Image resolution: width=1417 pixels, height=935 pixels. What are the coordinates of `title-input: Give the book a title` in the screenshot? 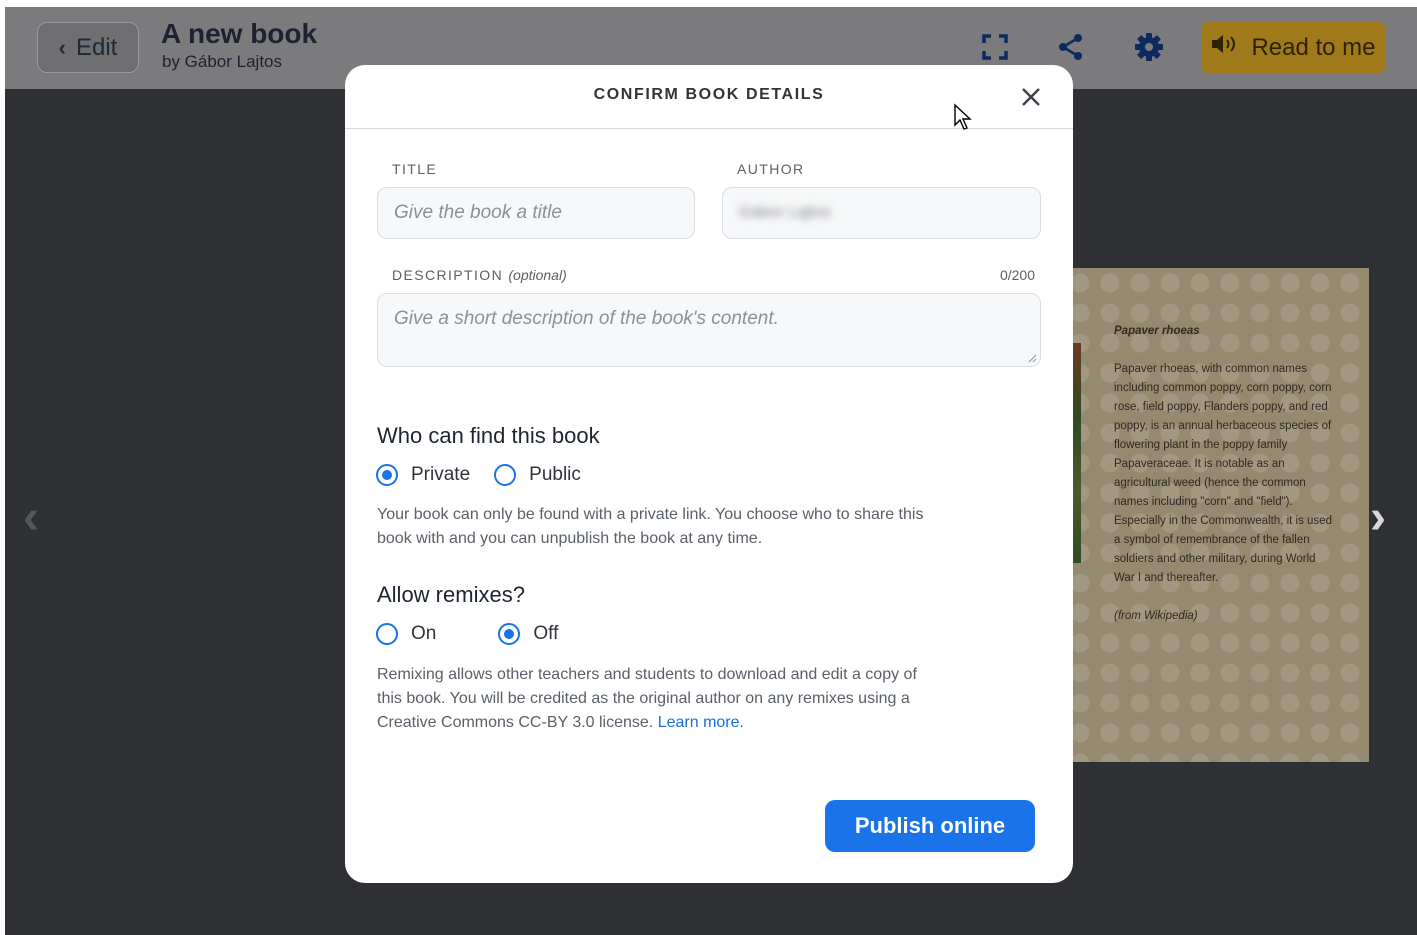 It's located at (536, 213).